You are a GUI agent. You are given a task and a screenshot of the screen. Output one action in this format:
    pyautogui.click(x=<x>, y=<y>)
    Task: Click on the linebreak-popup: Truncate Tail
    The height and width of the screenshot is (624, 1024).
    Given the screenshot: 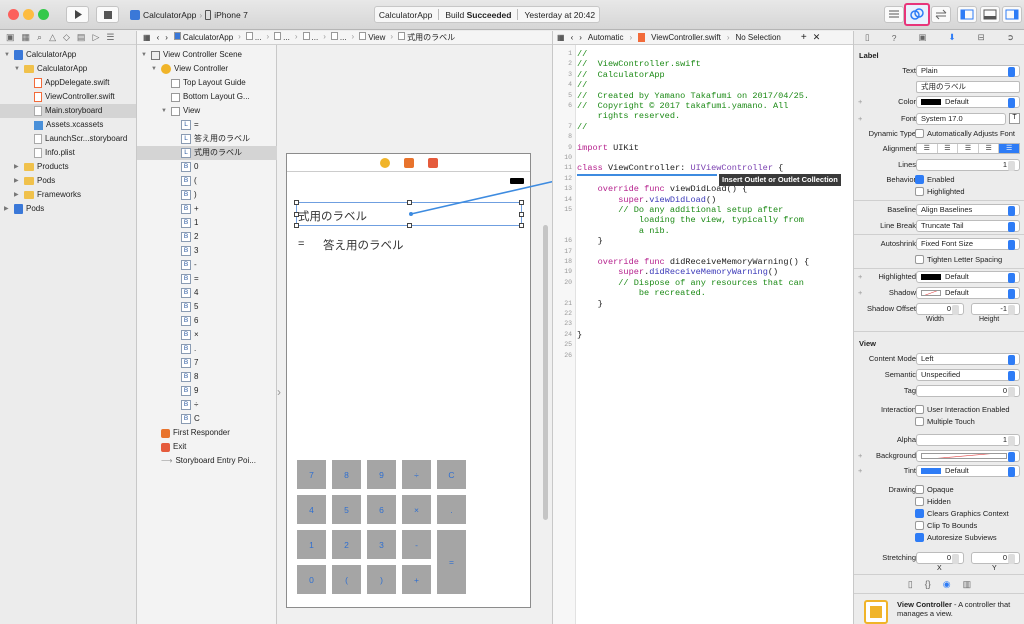 What is the action you would take?
    pyautogui.click(x=968, y=226)
    